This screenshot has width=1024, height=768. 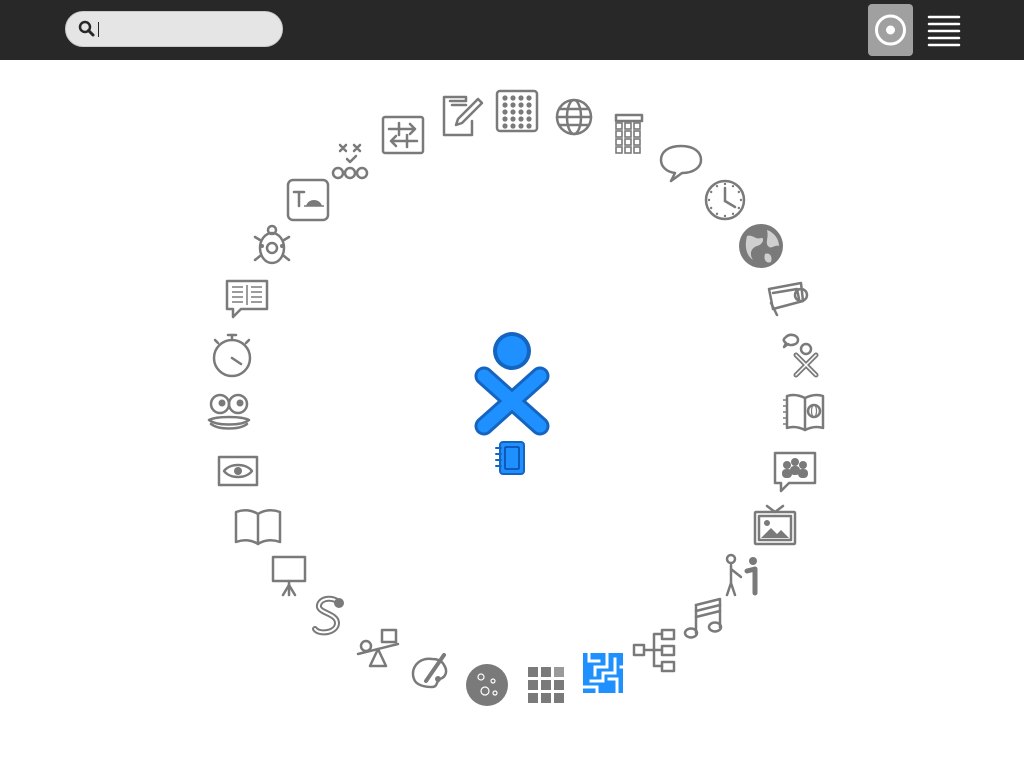 I want to click on activity-photo-frame, so click(x=775, y=526).